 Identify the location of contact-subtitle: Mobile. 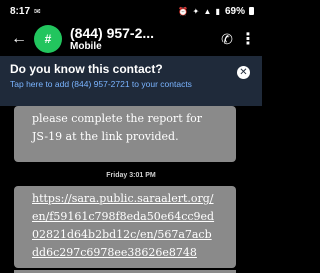
(86, 46).